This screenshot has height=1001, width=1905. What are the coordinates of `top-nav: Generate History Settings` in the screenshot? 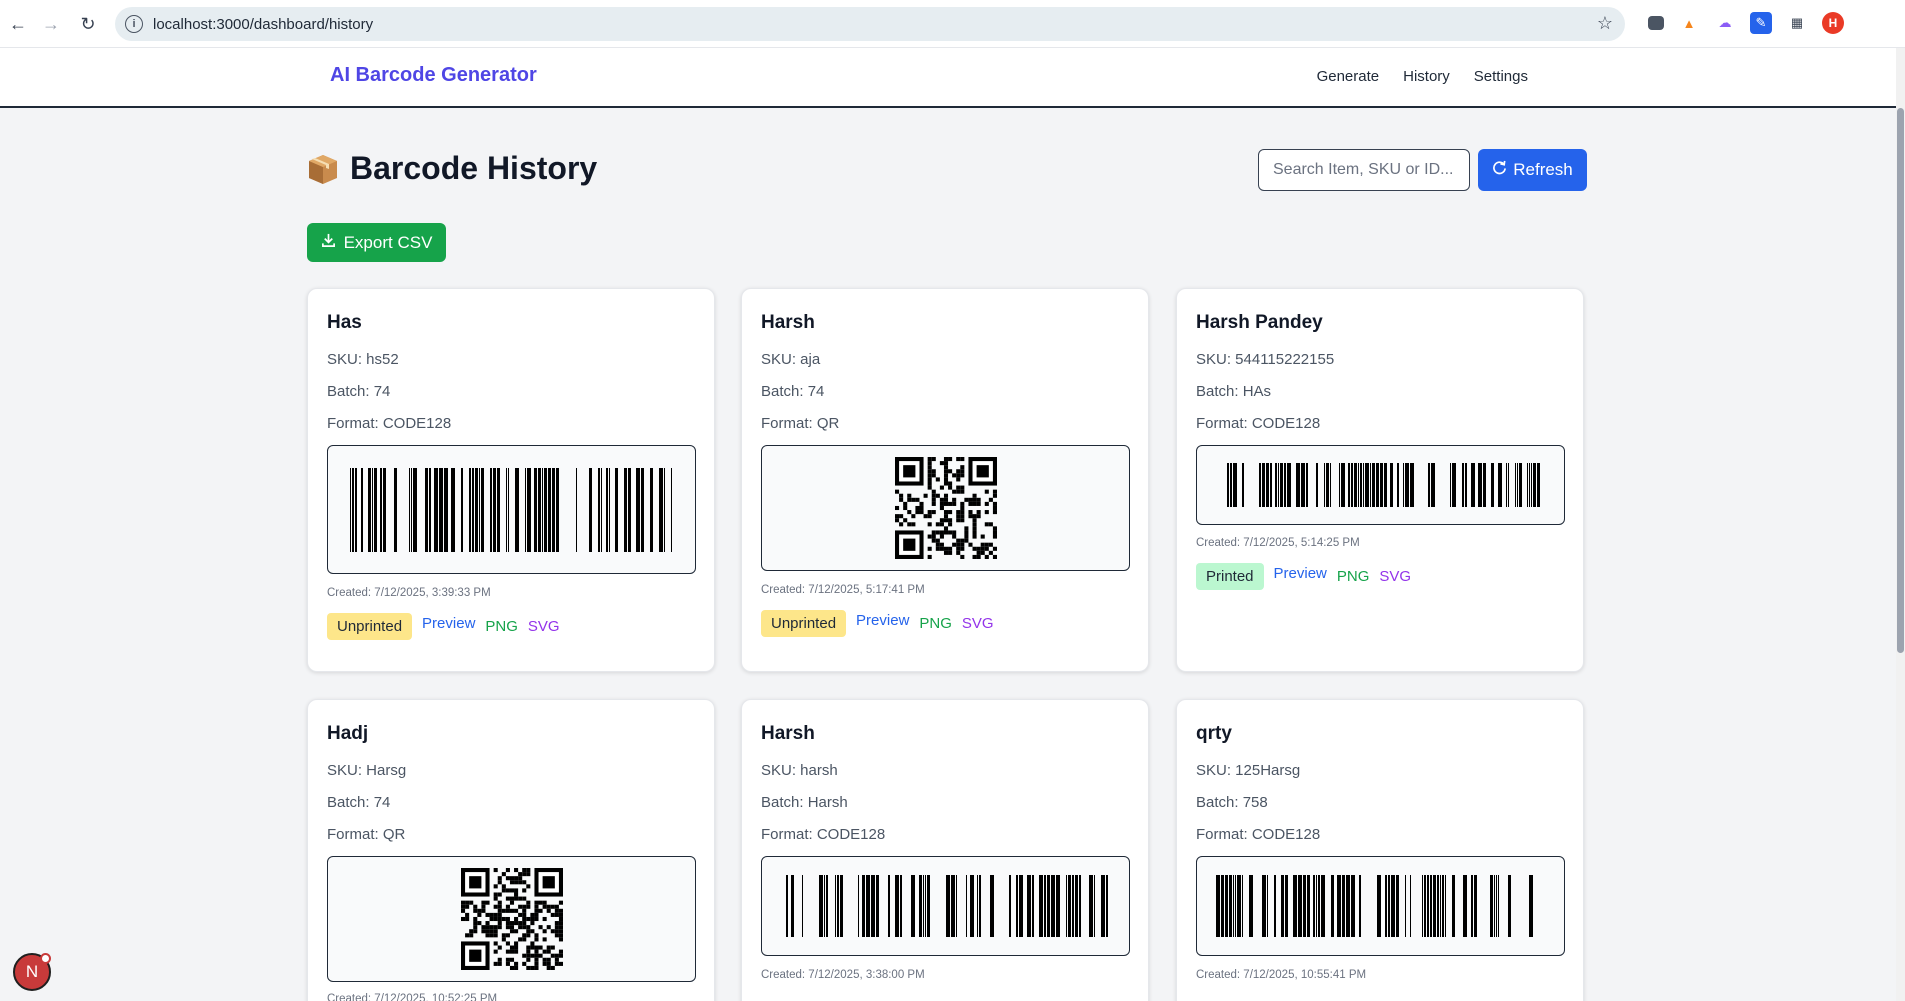 It's located at (1422, 76).